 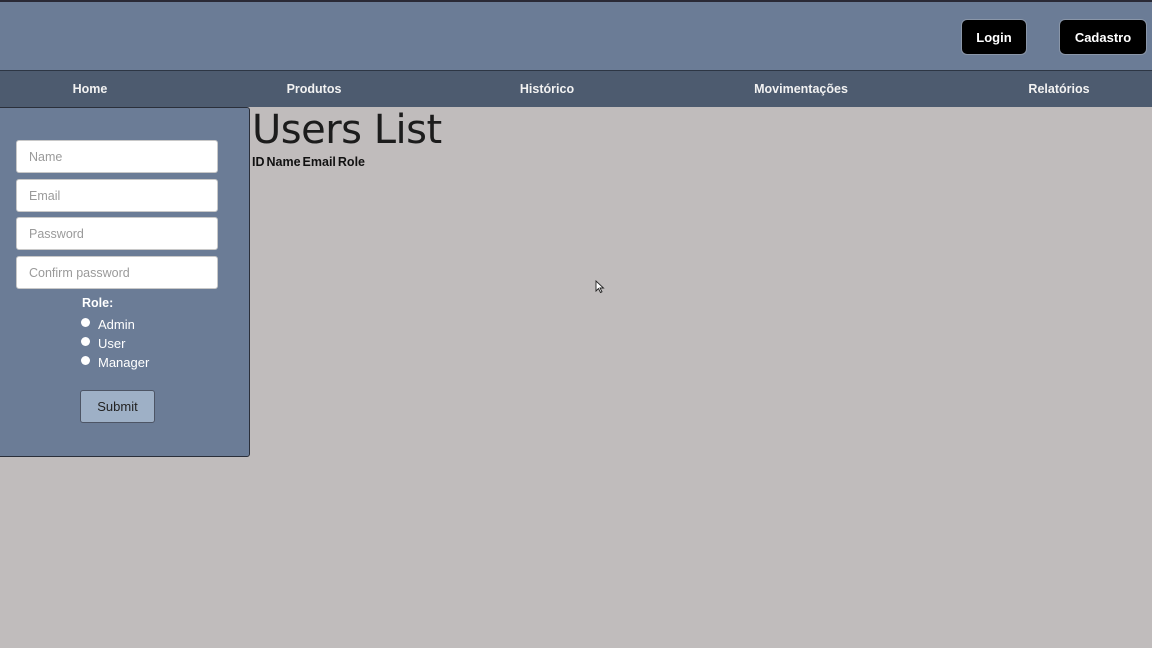 What do you see at coordinates (547, 89) in the screenshot?
I see `nav-item-historico: Histórico` at bounding box center [547, 89].